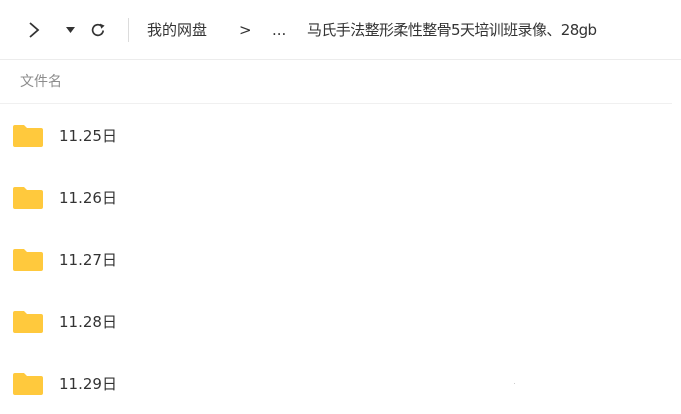  I want to click on breadcrumb-current: 马氏手法整形柔性整骨5天培训班录像、28gb, so click(452, 30).